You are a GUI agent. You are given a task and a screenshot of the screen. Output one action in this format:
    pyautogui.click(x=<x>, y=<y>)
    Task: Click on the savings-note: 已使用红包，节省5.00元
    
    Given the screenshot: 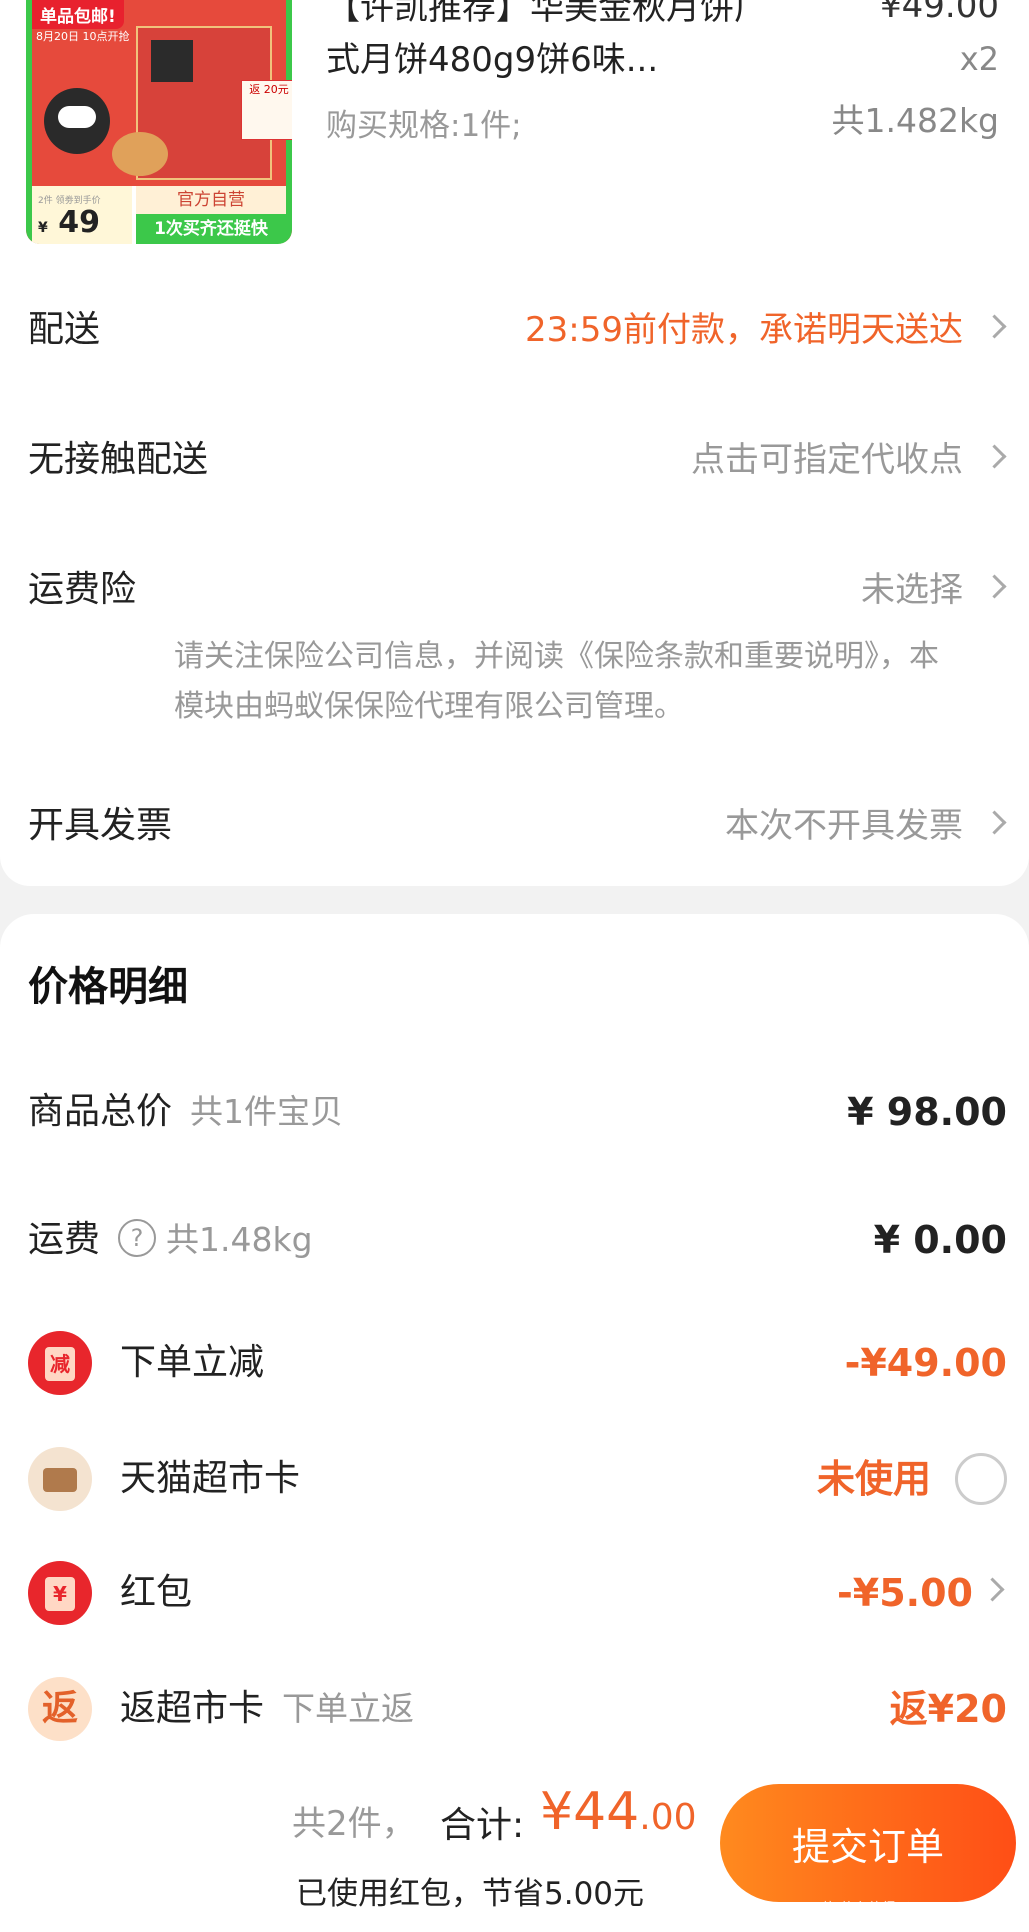 What is the action you would take?
    pyautogui.click(x=470, y=1894)
    